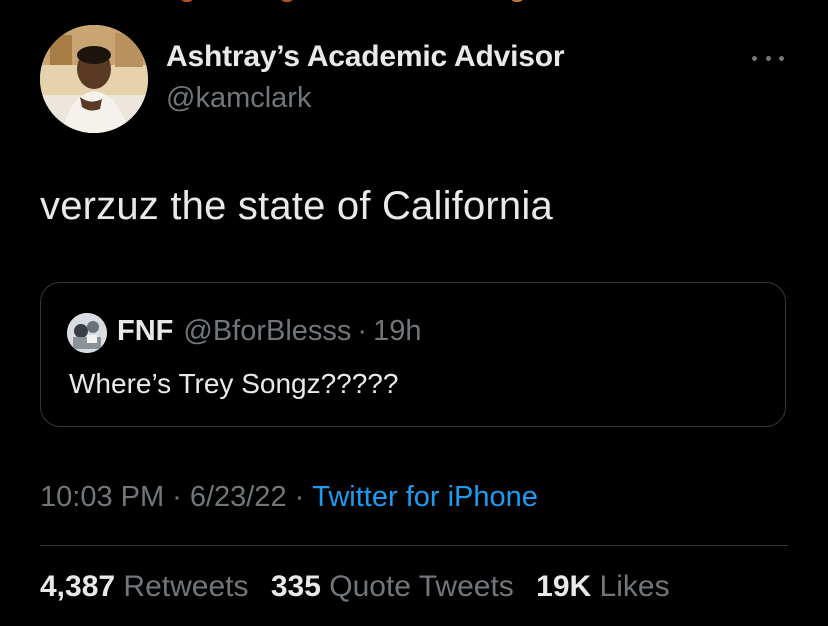  I want to click on quoted-handle: @BforBlesss, so click(267, 331).